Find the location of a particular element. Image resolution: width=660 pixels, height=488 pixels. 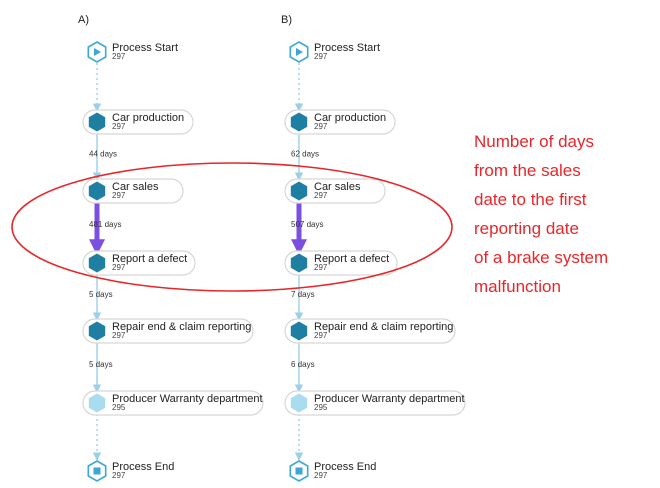

annotation-line: Number of days is located at coordinates (534, 141).